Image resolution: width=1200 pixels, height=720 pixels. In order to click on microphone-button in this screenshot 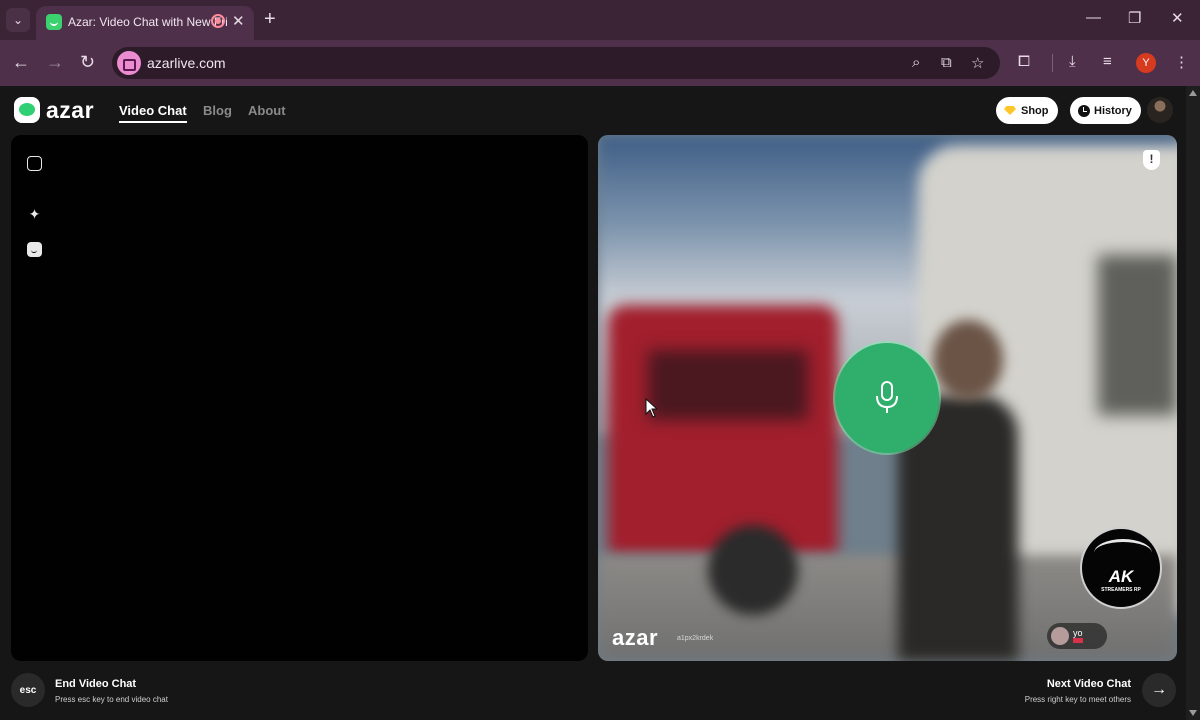, I will do `click(887, 398)`.